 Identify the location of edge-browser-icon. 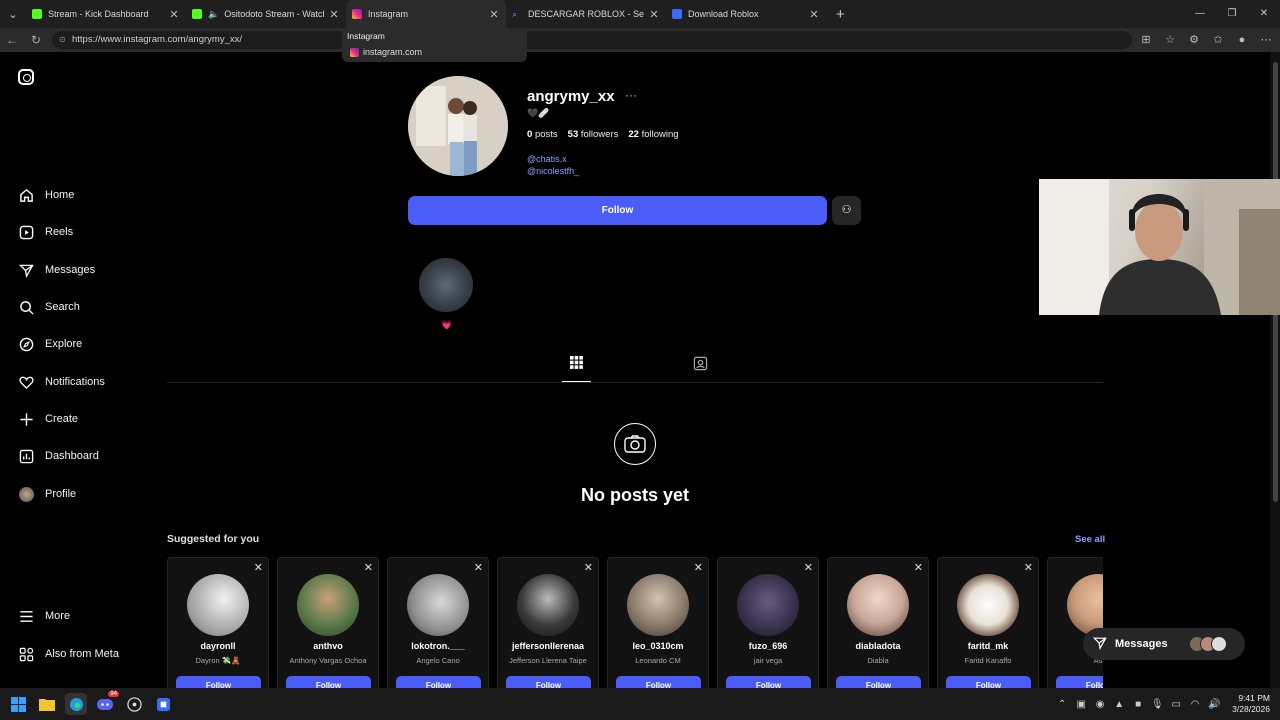
(76, 704).